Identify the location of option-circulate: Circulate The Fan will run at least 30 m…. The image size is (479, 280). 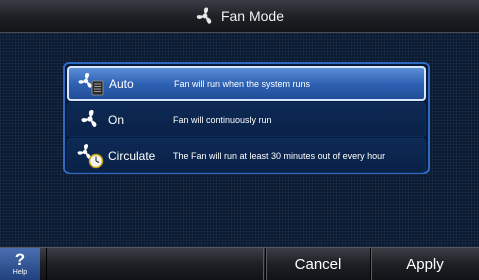
(246, 155).